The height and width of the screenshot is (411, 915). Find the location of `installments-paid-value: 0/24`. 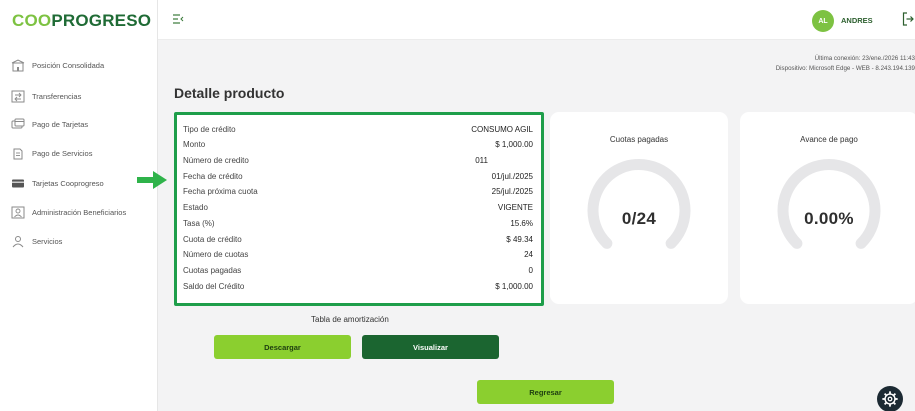

installments-paid-value: 0/24 is located at coordinates (639, 218).